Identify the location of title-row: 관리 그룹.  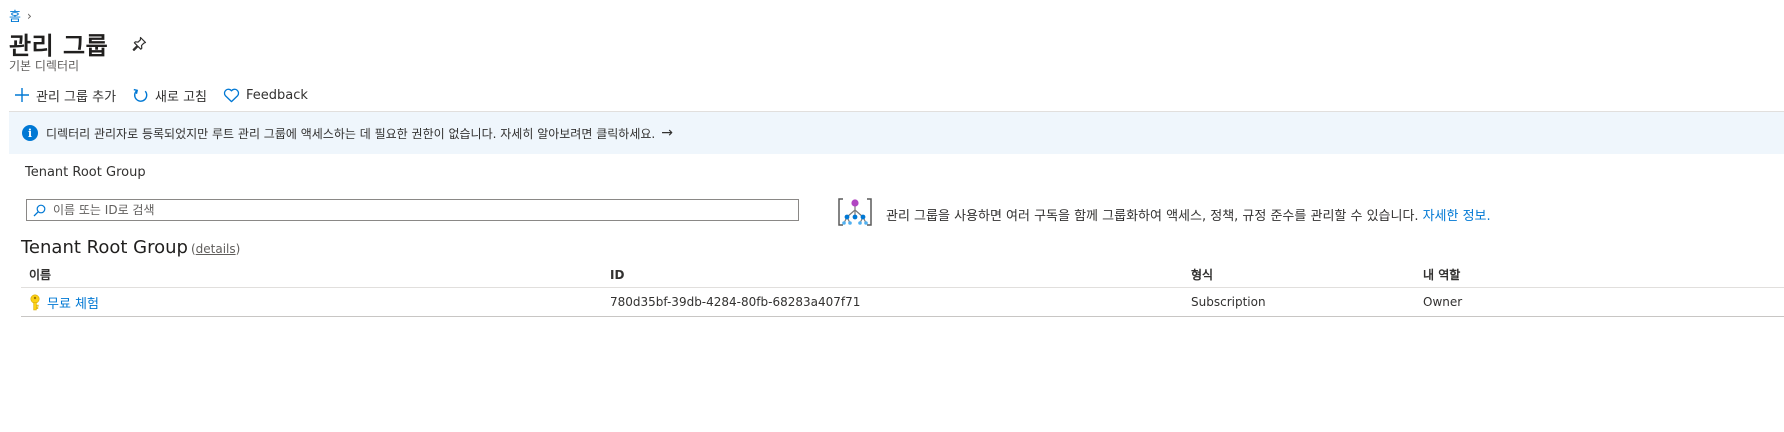
(78, 43).